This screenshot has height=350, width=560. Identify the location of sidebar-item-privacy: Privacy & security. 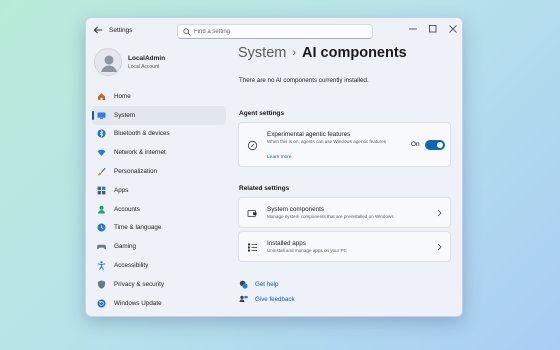
(159, 284).